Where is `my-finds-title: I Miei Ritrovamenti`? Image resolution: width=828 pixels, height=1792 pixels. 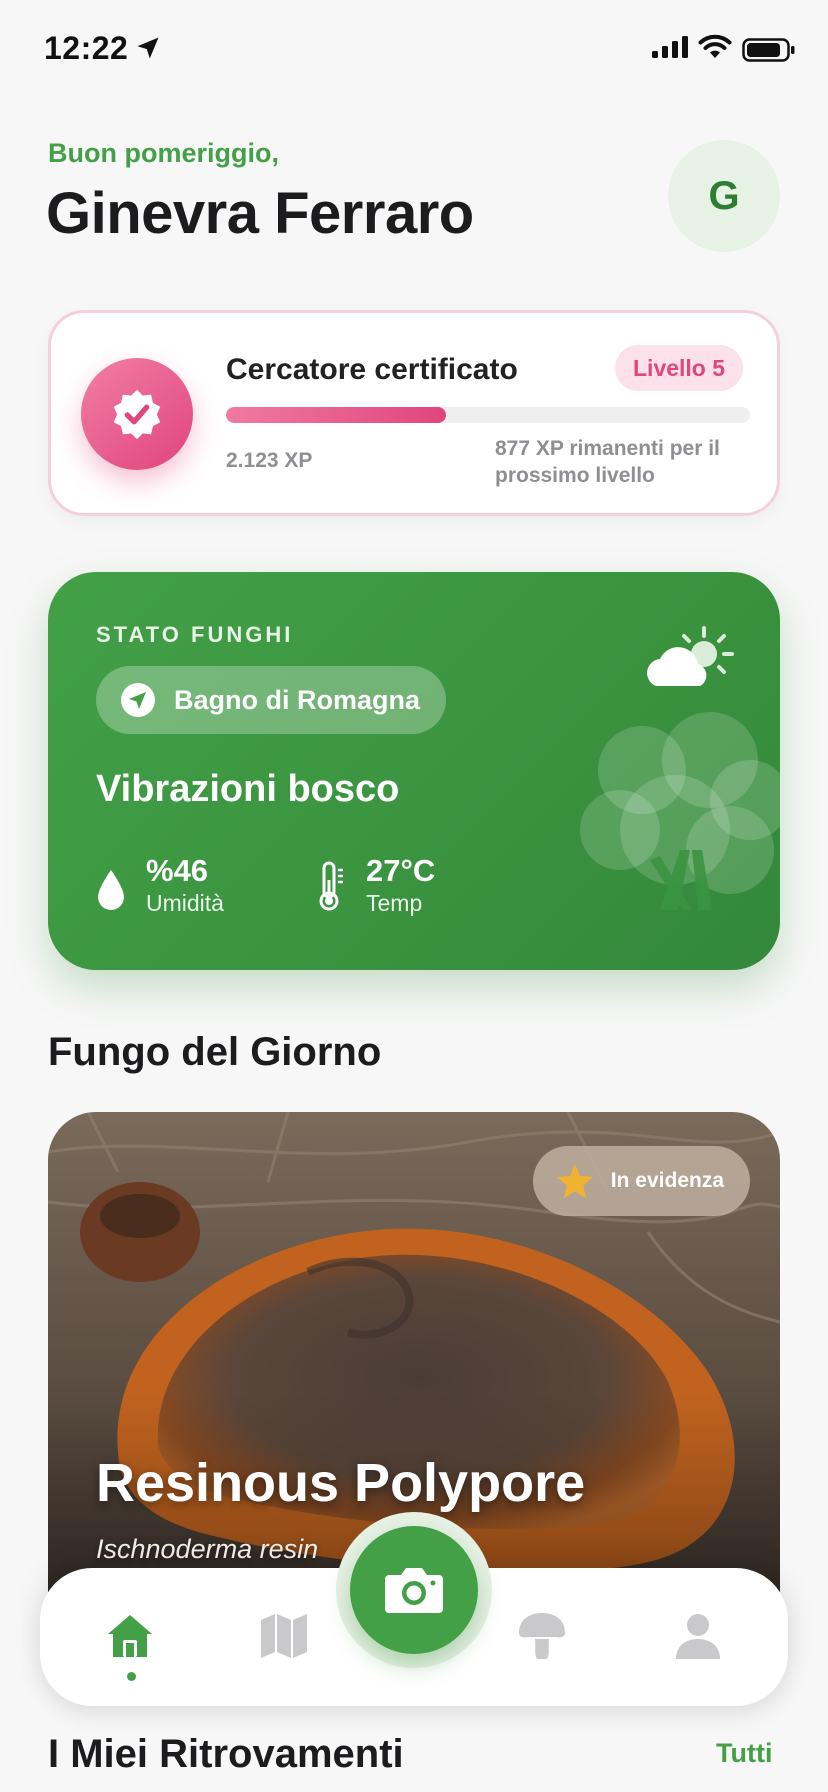 my-finds-title: I Miei Ritrovamenti is located at coordinates (226, 1754).